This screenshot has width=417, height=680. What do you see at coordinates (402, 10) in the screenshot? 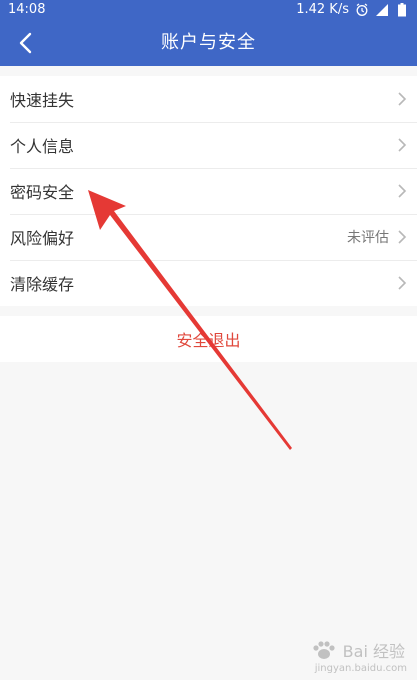
I see `battery-icon` at bounding box center [402, 10].